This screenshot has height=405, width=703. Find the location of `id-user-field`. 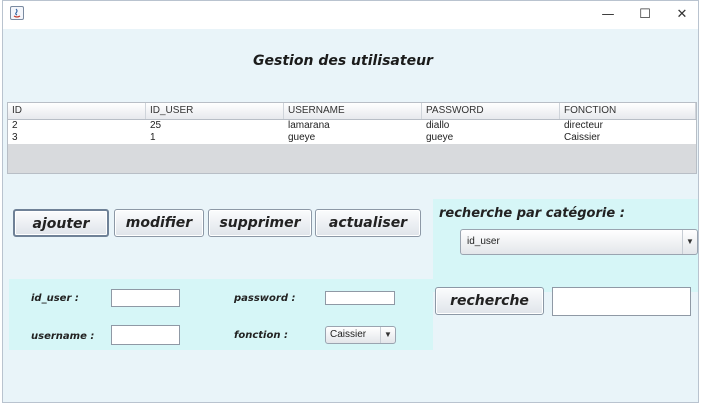

id-user-field is located at coordinates (145, 298).